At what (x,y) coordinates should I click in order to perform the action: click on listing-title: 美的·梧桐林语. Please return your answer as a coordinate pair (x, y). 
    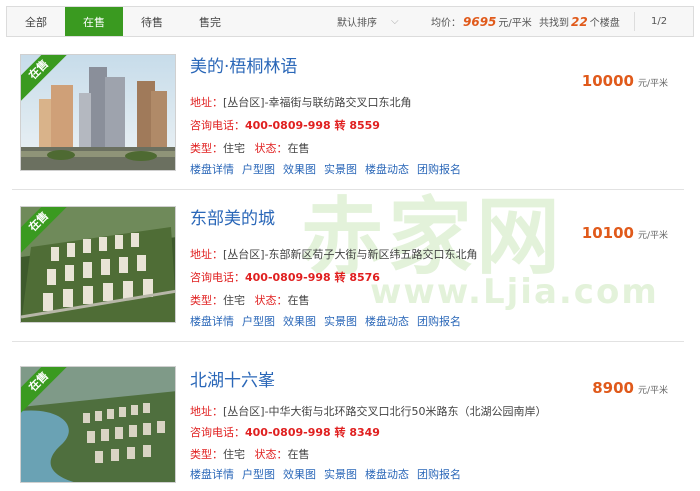
    Looking at the image, I should click on (243, 64).